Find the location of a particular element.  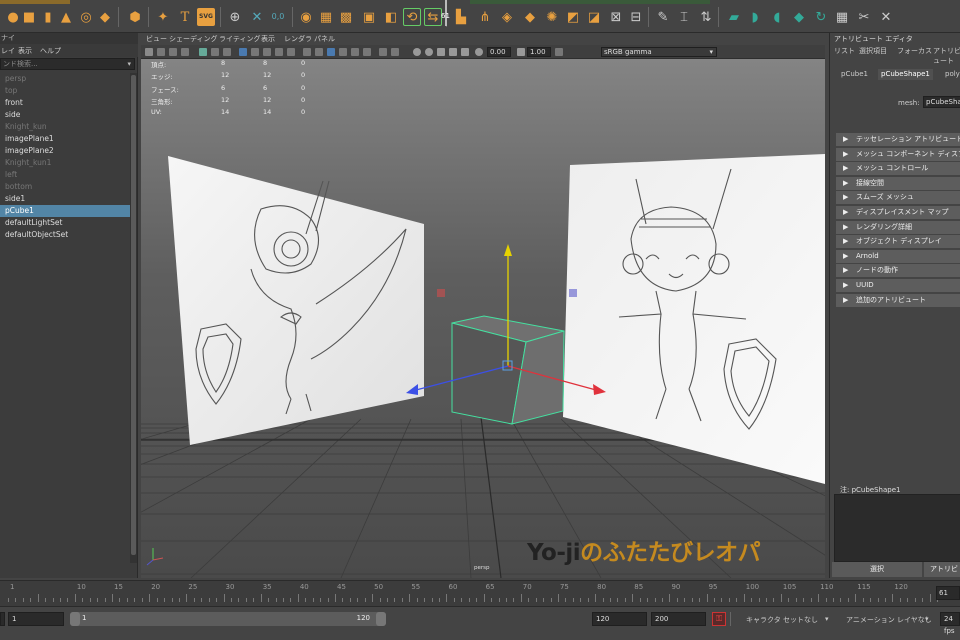

menu-show: 表示 is located at coordinates (268, 39).